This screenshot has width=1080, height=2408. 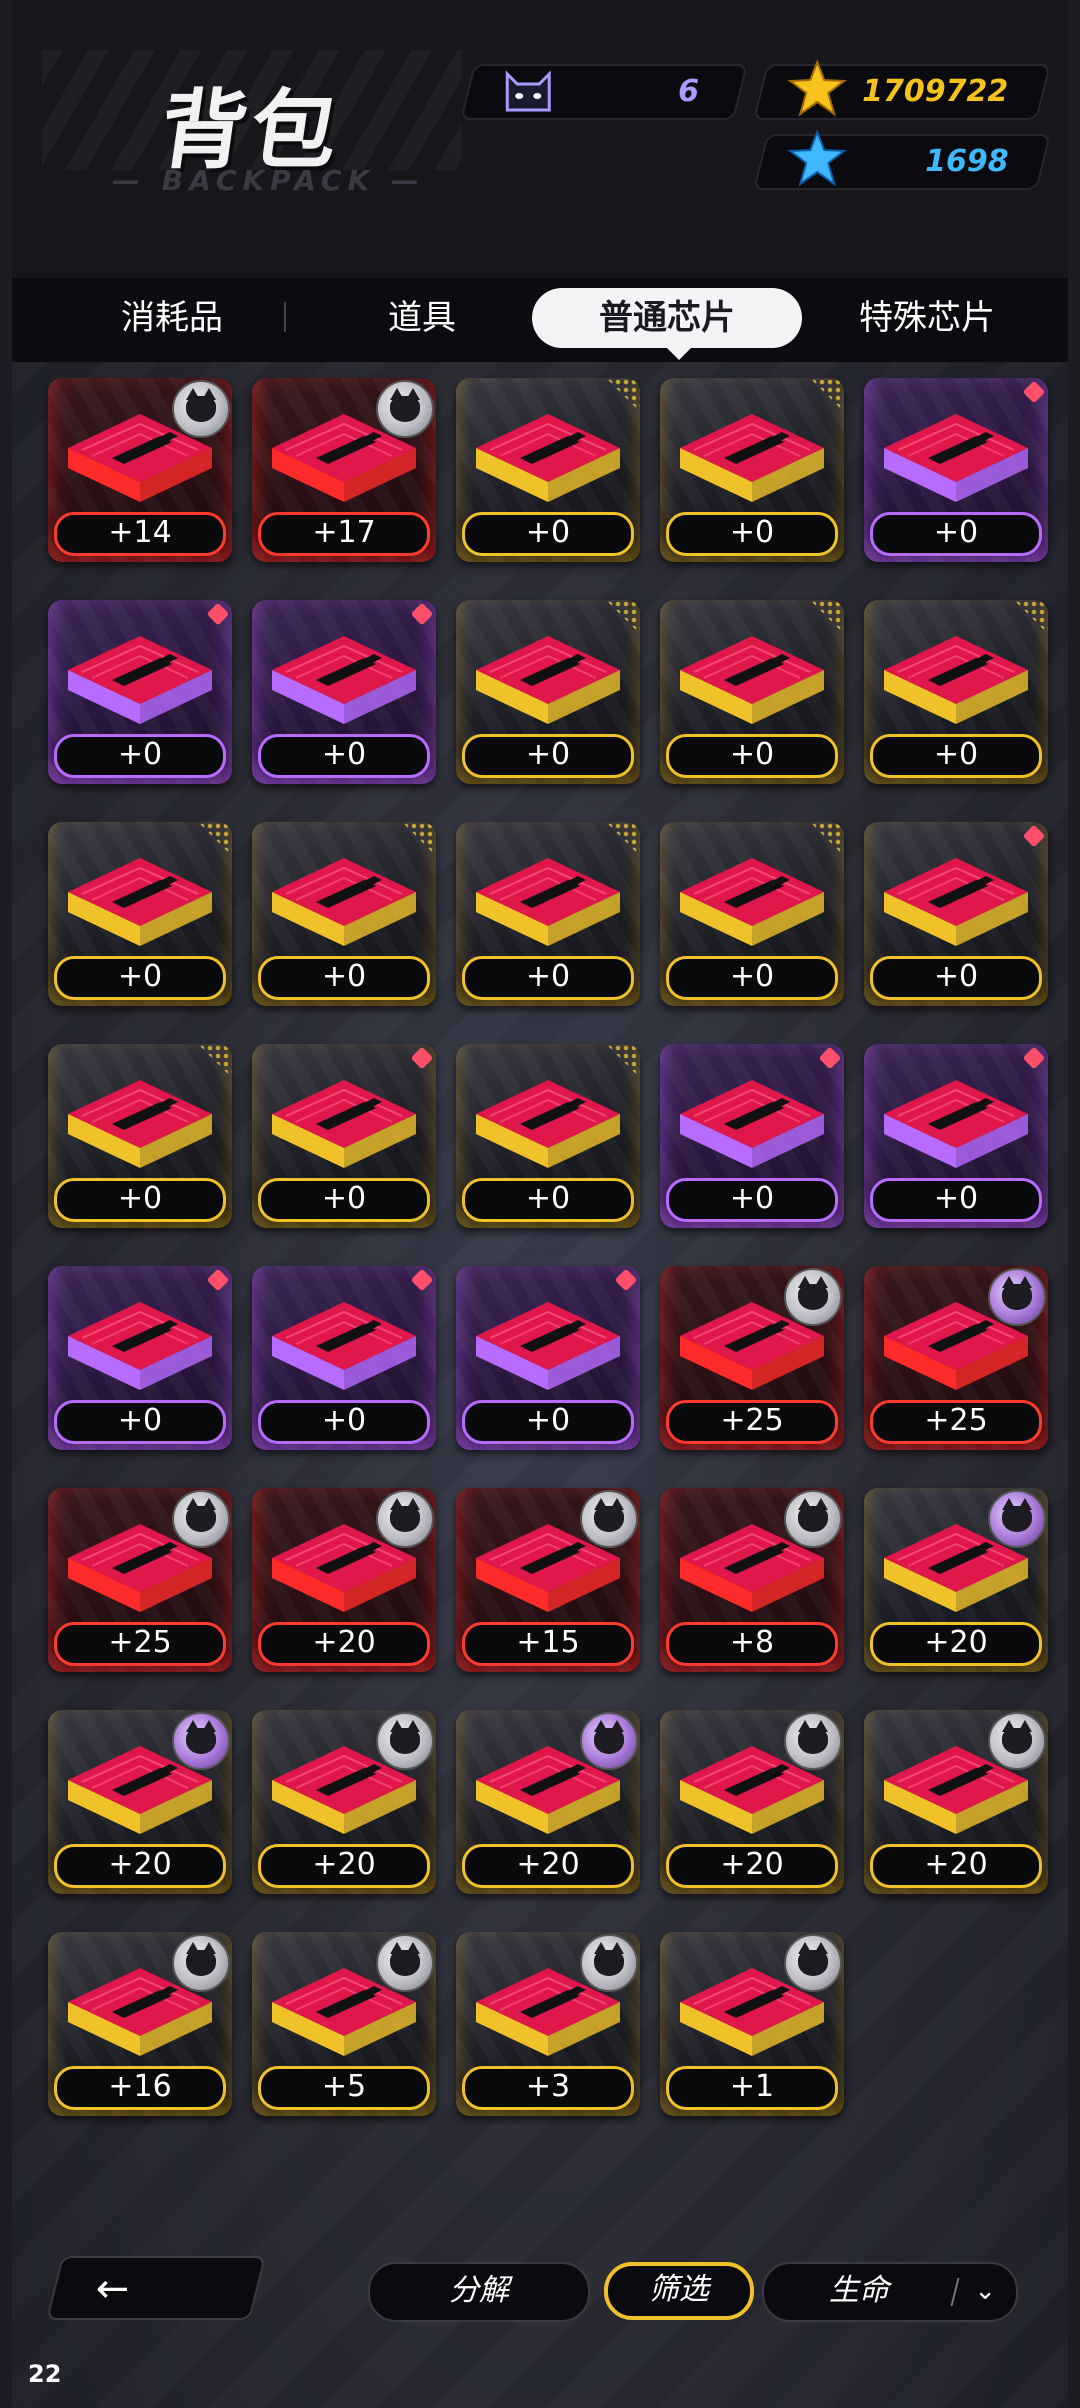 I want to click on tab-consumables: 消耗品, so click(x=172, y=318).